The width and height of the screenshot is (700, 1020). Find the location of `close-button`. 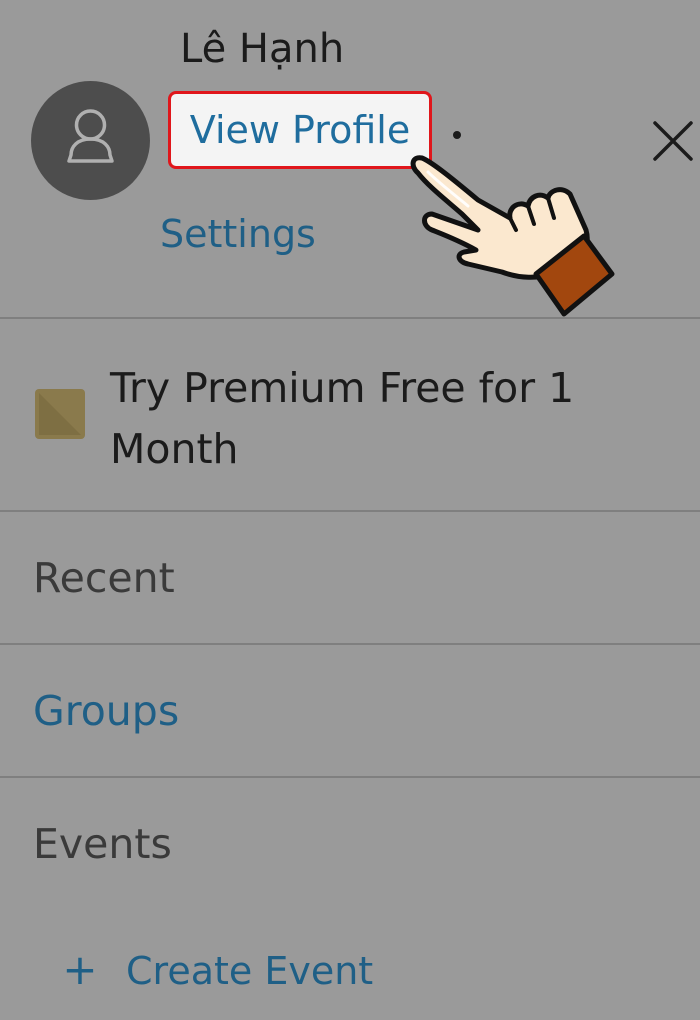

close-button is located at coordinates (673, 141).